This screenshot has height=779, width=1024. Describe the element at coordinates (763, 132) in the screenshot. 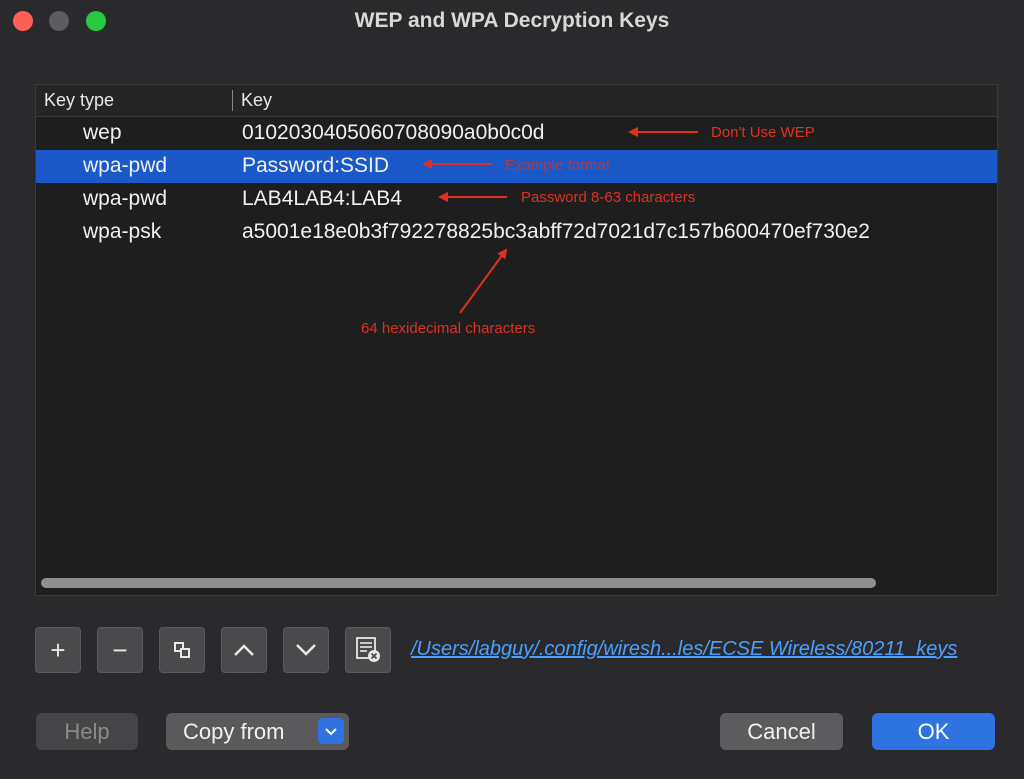

I see `annotation-wep: Don't Use WEP` at that location.